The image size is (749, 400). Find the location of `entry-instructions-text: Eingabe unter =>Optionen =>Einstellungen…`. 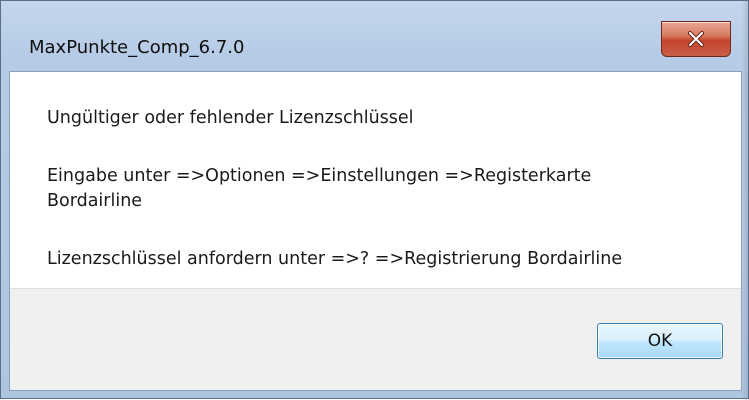

entry-instructions-text: Eingabe unter =>Optionen =>Einstellungen… is located at coordinates (319, 176).